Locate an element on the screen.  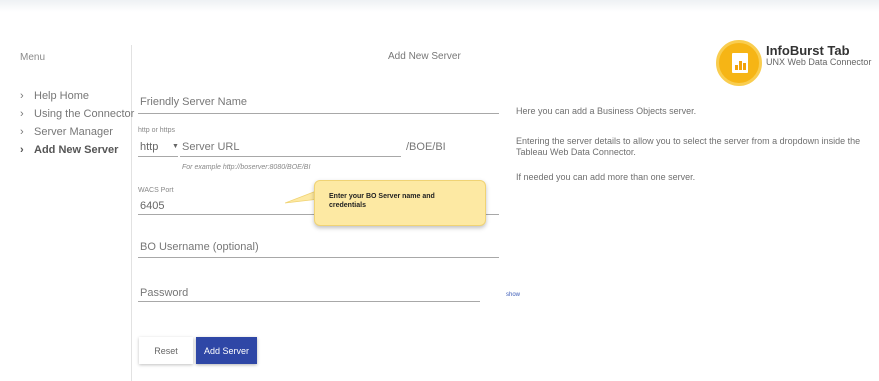
server-url-suffix: /BOE/BI is located at coordinates (426, 147).